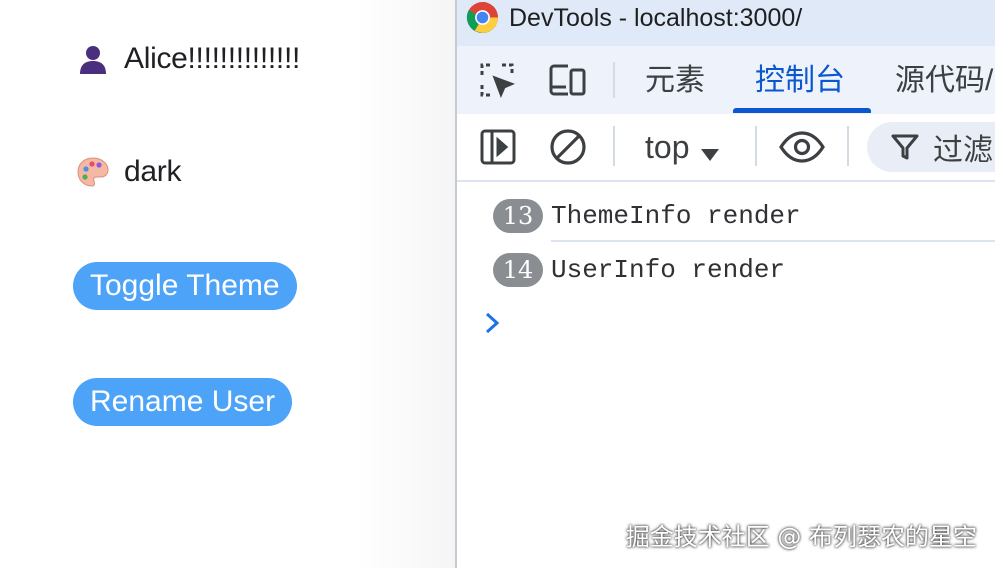 This screenshot has height=568, width=995. What do you see at coordinates (656, 18) in the screenshot?
I see `window-title: DevTools - localhost:3000/` at bounding box center [656, 18].